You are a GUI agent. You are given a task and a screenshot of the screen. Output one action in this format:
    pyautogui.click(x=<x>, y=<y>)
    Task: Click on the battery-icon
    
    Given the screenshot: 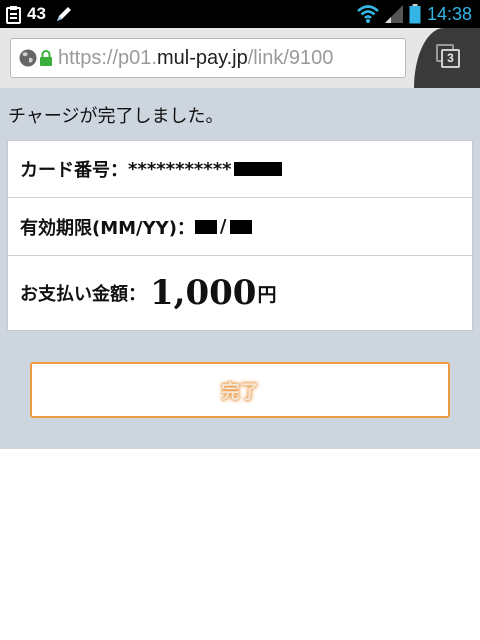 What is the action you would take?
    pyautogui.click(x=415, y=14)
    